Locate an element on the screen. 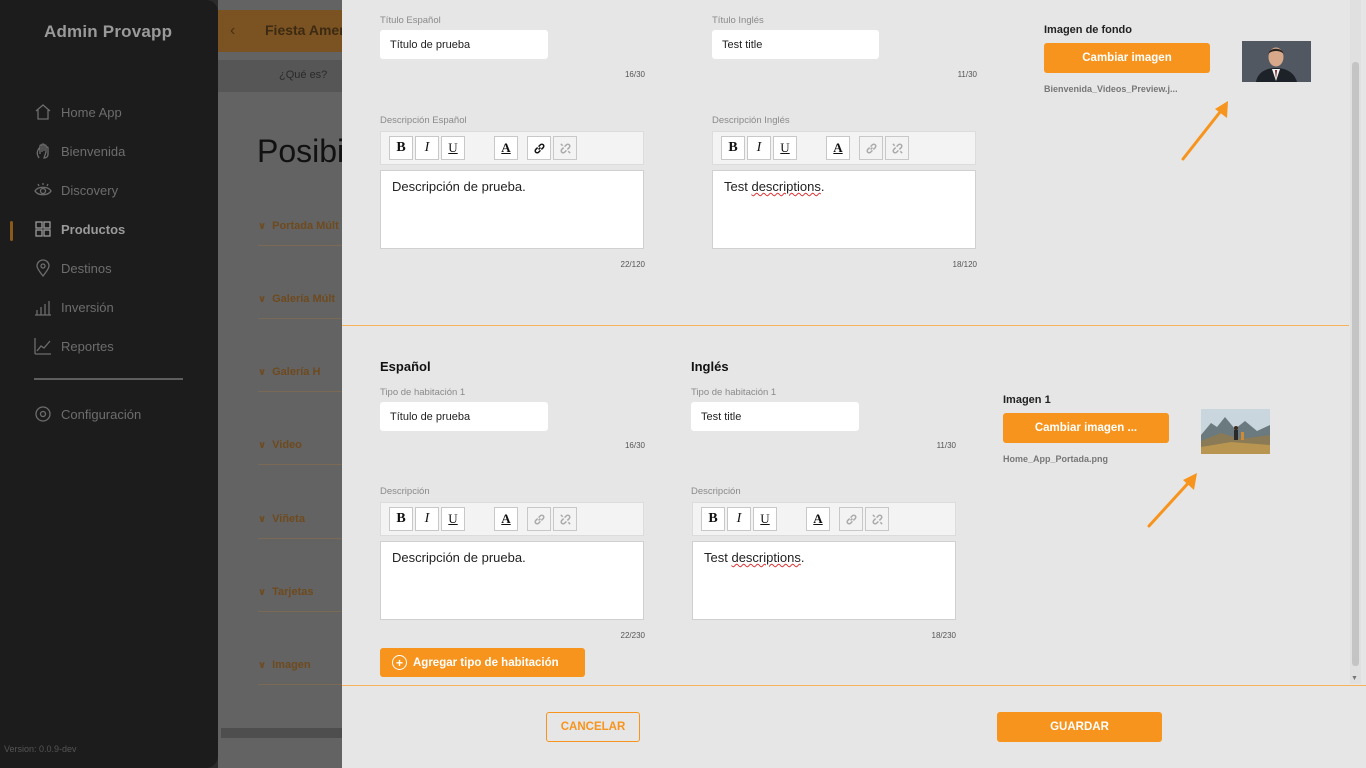 Image resolution: width=1366 pixels, height=768 pixels. hand-icon is located at coordinates (42, 151).